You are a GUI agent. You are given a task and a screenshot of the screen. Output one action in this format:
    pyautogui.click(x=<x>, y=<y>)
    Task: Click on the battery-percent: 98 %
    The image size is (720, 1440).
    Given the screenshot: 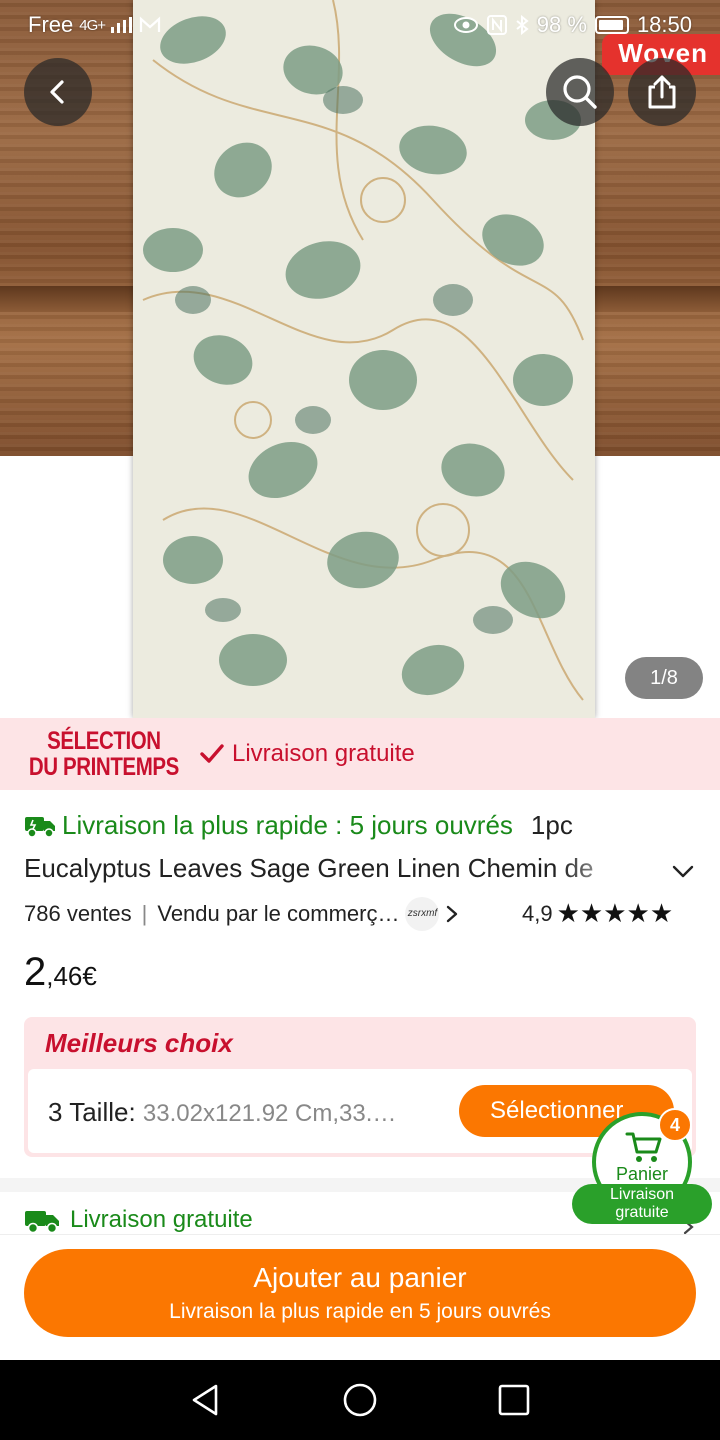 What is the action you would take?
    pyautogui.click(x=561, y=24)
    